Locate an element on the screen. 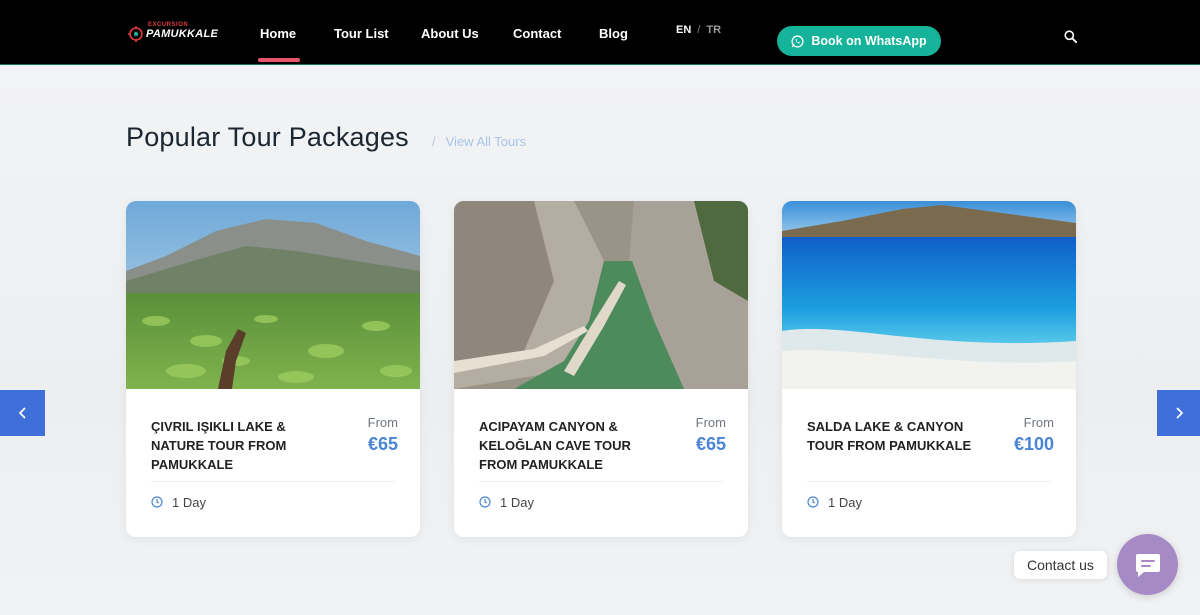 This screenshot has width=1200, height=615. view-all-tours-link: / View All Tours is located at coordinates (479, 141).